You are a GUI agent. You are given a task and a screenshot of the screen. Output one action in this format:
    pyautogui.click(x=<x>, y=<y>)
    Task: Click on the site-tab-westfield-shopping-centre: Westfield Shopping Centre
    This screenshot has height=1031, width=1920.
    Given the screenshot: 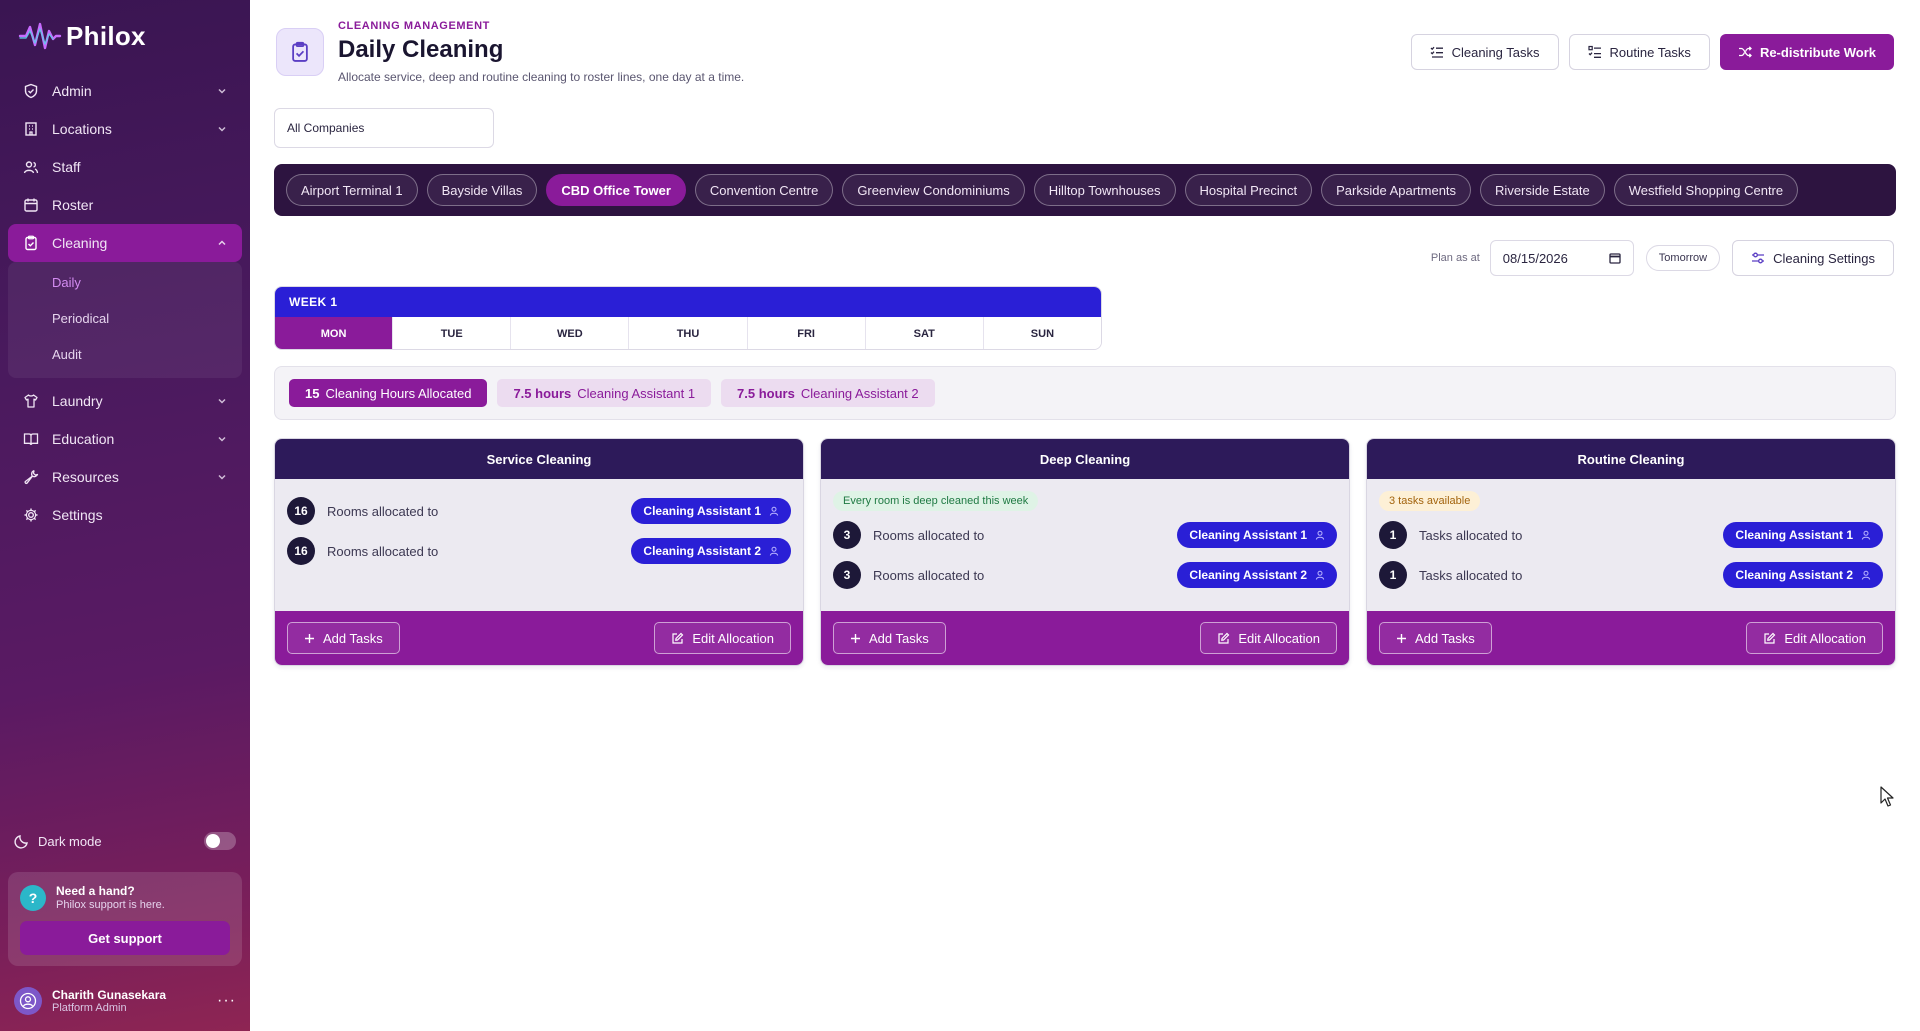 What is the action you would take?
    pyautogui.click(x=1706, y=190)
    